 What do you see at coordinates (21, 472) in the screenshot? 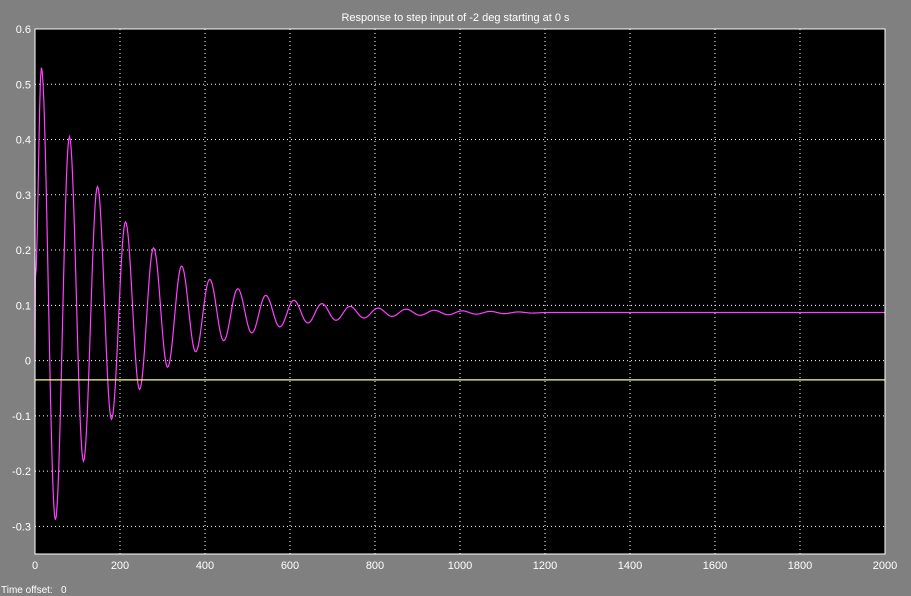
I see `y-tick-label: -0.2` at bounding box center [21, 472].